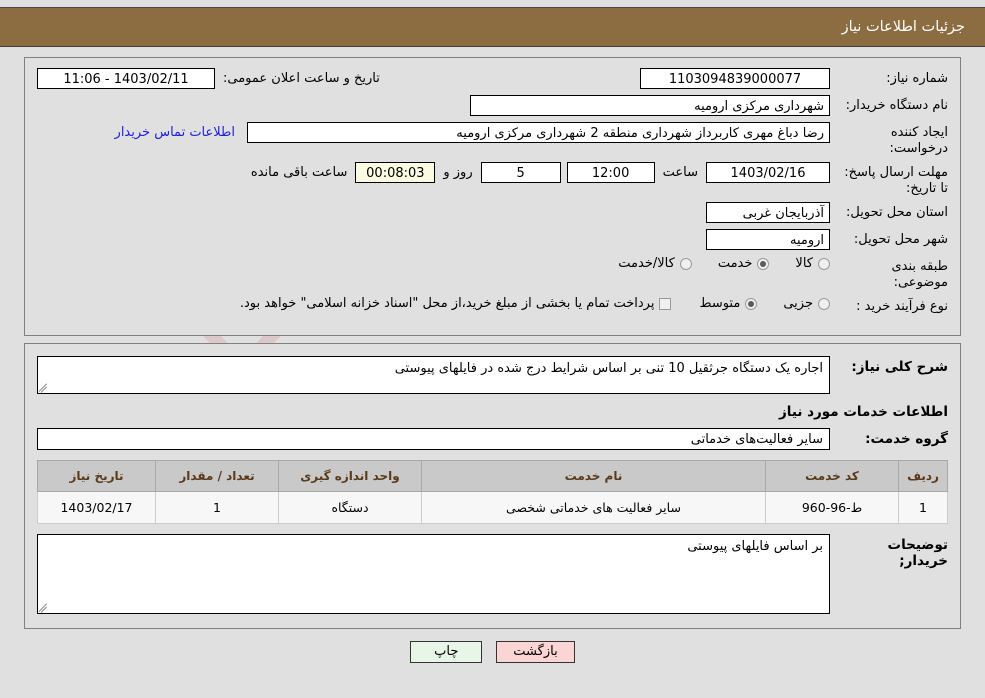  Describe the element at coordinates (520, 172) in the screenshot. I see `deadline-days-value: 5` at that location.